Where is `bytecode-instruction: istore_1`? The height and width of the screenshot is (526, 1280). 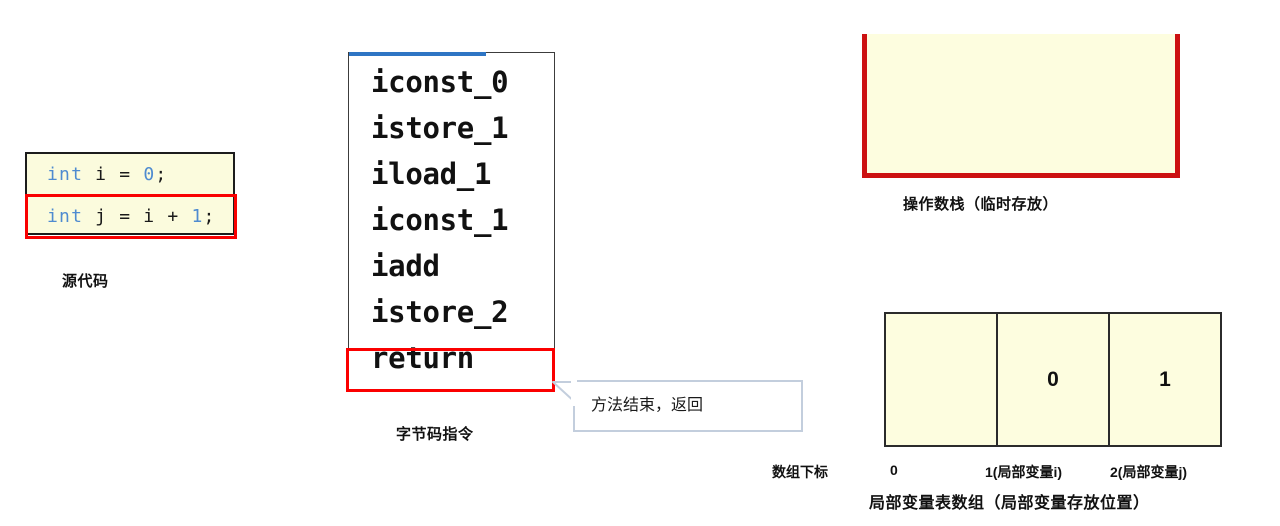 bytecode-instruction: istore_1 is located at coordinates (440, 128).